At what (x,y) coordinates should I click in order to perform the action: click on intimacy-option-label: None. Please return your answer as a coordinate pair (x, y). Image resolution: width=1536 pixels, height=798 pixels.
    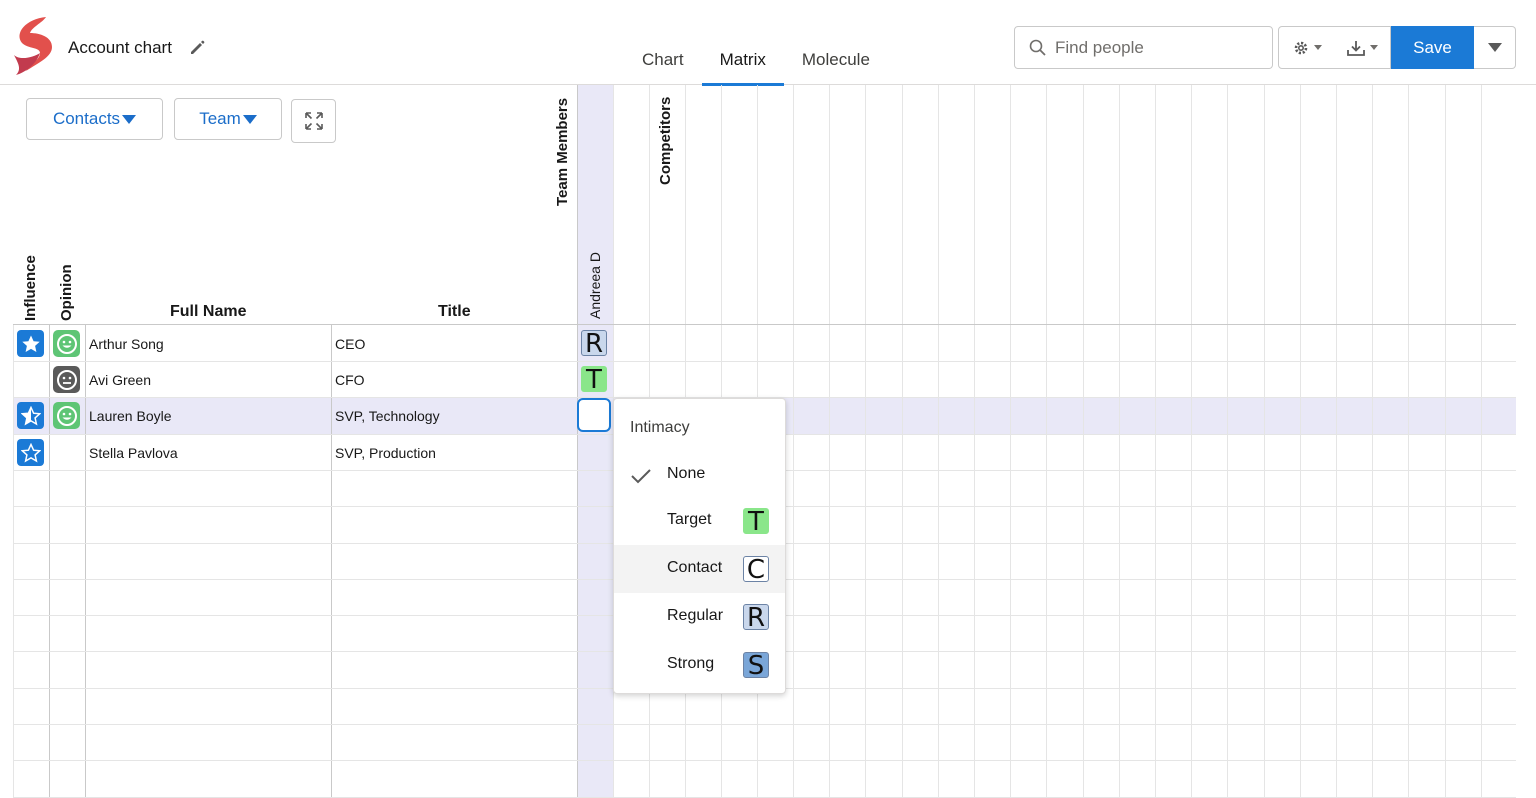
    Looking at the image, I should click on (686, 473).